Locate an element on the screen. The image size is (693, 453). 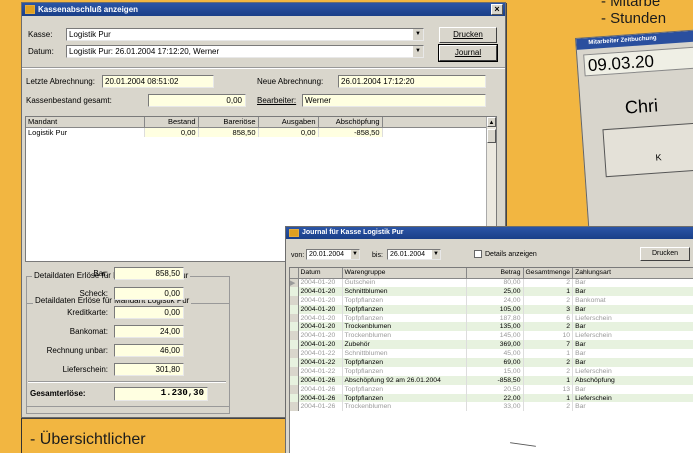
bearbeiter-label: Bearbeiter: is located at coordinates (277, 100).